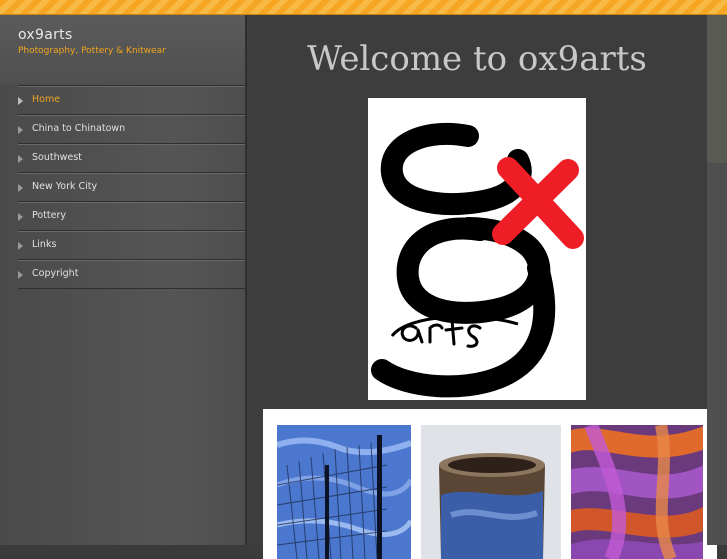 The height and width of the screenshot is (559, 727). I want to click on fence-photo-graphic, so click(344, 492).